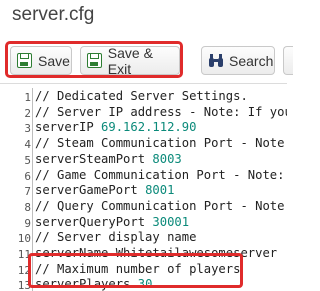 This screenshot has width=320, height=291. What do you see at coordinates (108, 158) in the screenshot?
I see `code-line: serverSteamPort 8003` at bounding box center [108, 158].